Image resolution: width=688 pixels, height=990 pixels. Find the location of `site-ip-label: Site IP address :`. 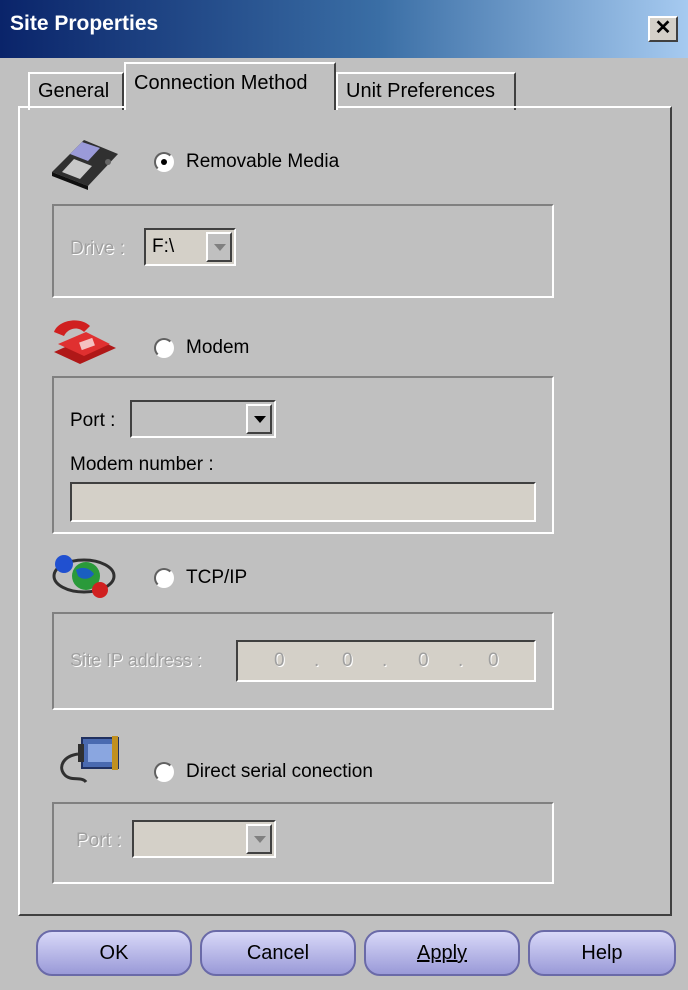

site-ip-label: Site IP address : is located at coordinates (136, 660).